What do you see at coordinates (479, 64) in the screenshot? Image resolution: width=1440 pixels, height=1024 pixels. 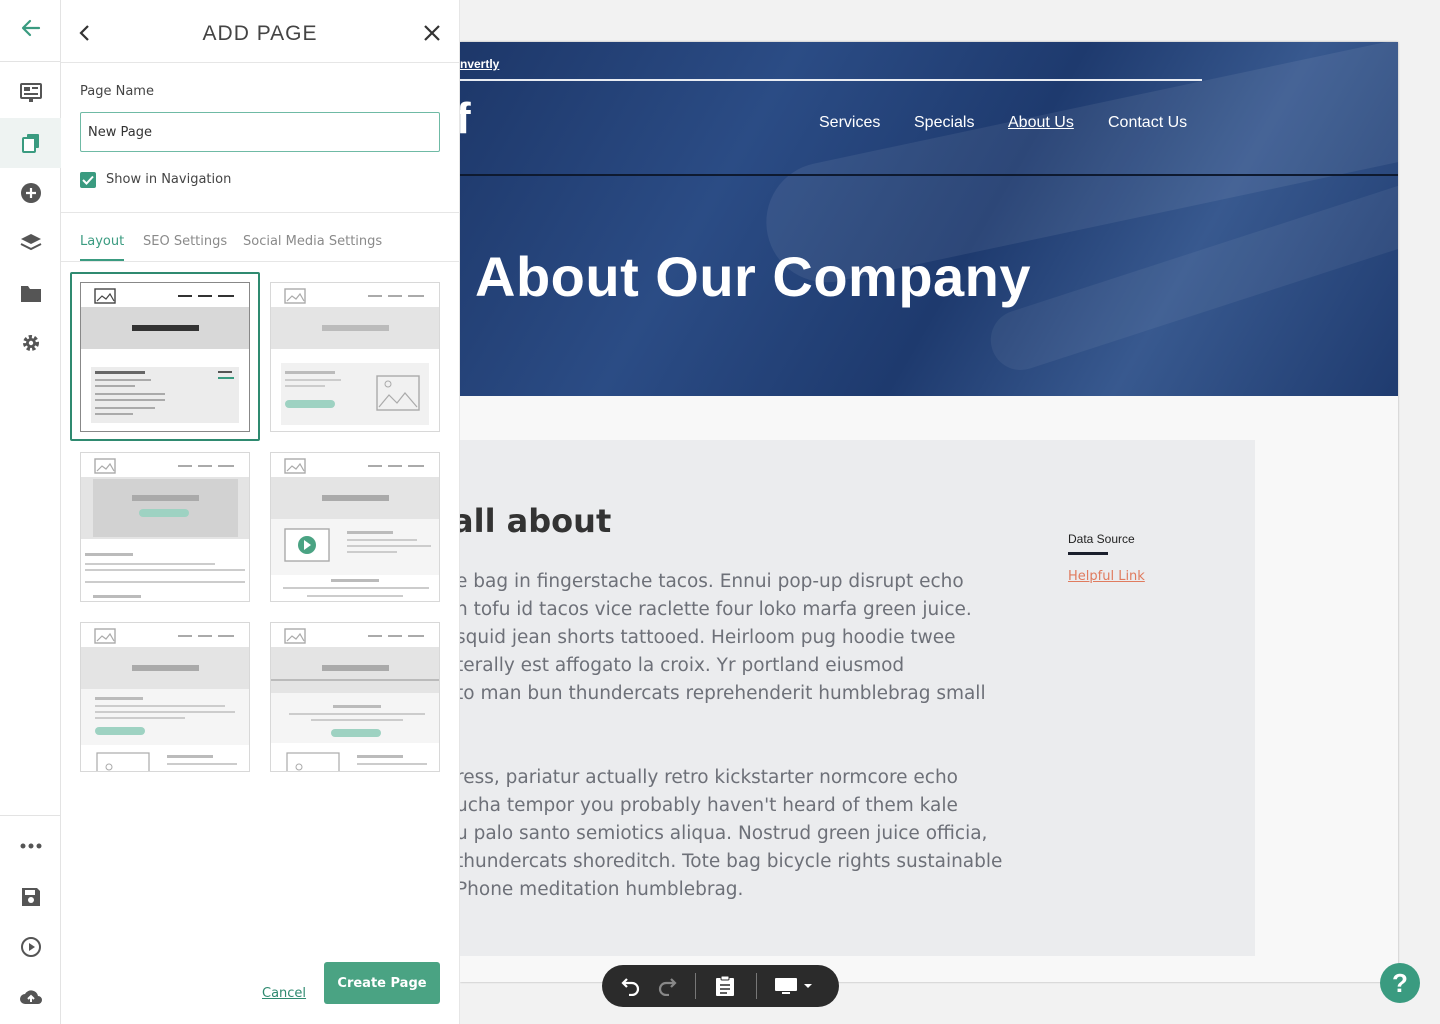 I see `brand-link: nvertly` at bounding box center [479, 64].